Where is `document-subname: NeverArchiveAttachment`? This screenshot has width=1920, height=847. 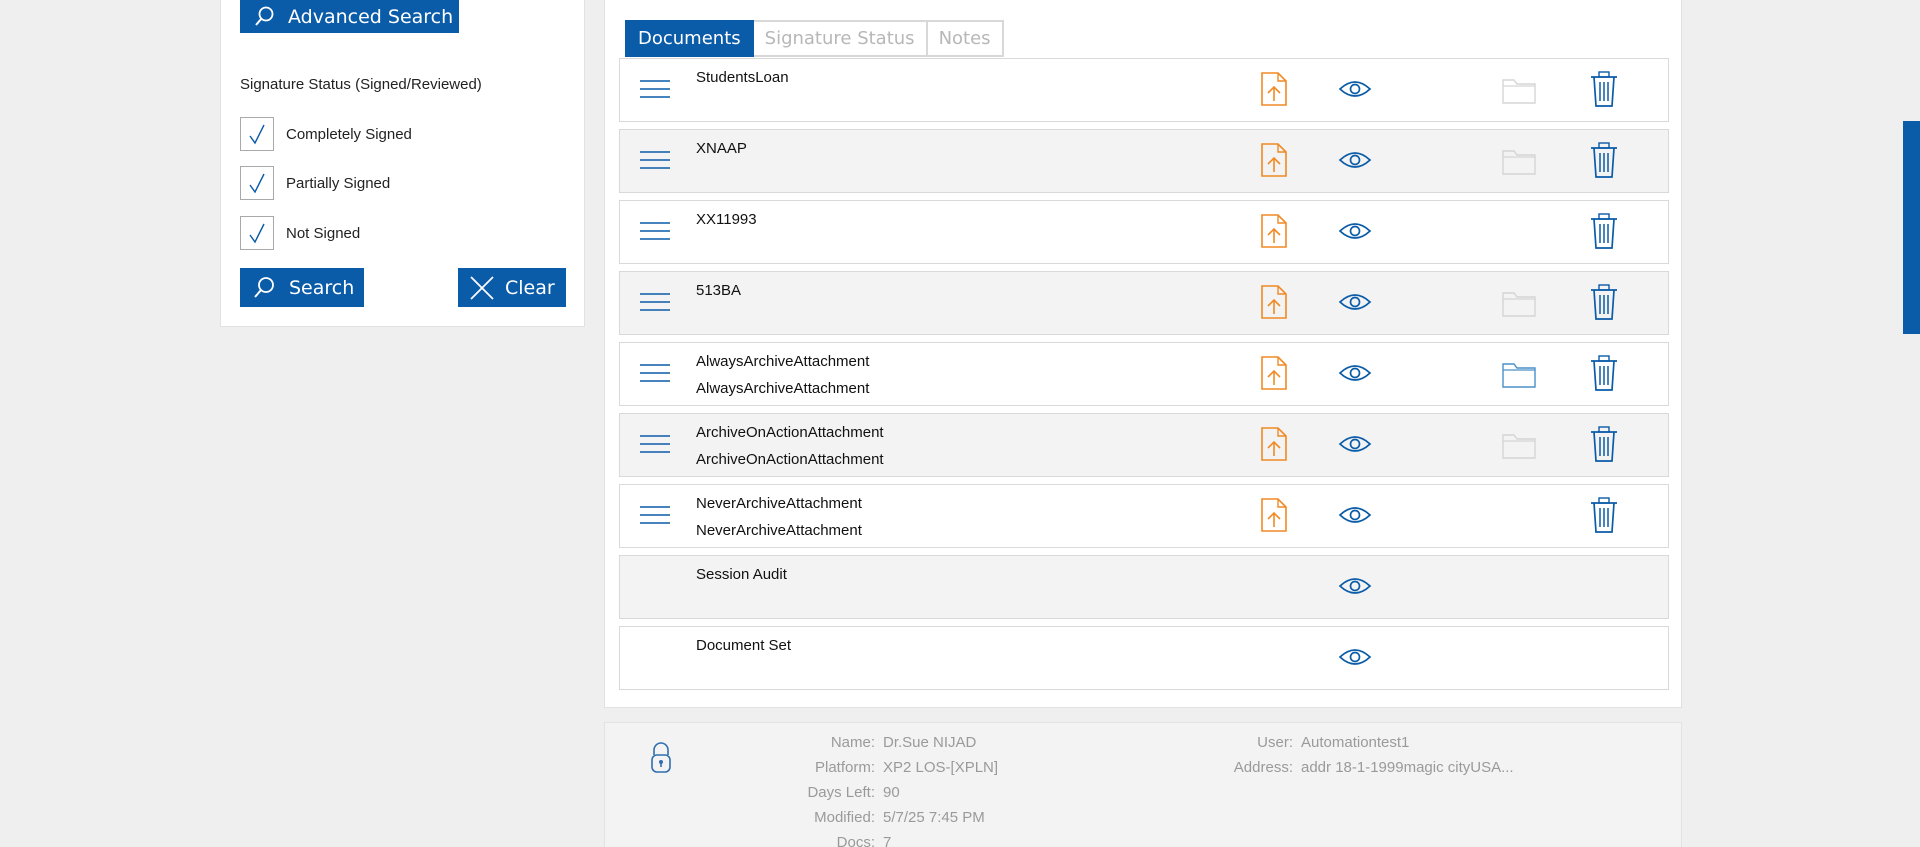 document-subname: NeverArchiveAttachment is located at coordinates (779, 530).